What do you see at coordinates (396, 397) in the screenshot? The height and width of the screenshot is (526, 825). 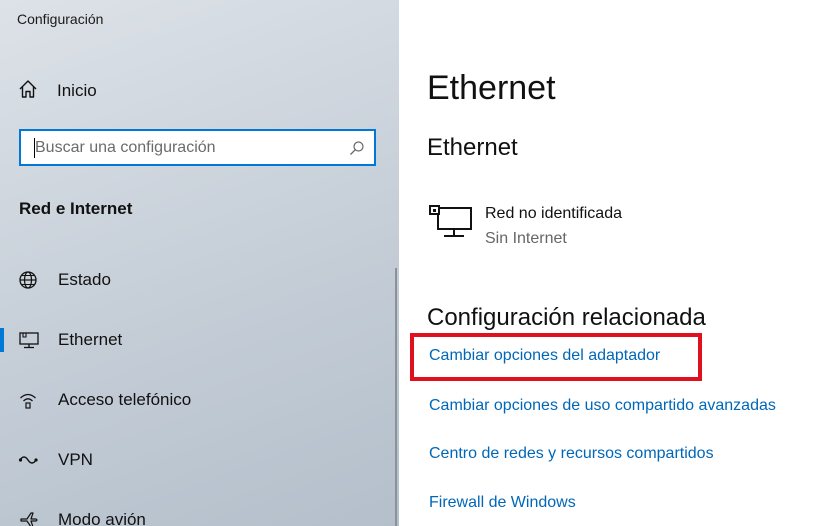 I see `sidebar-scrollbar` at bounding box center [396, 397].